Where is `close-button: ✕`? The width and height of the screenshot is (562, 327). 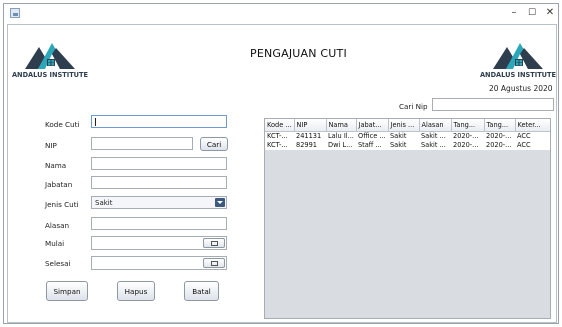
close-button: ✕ is located at coordinates (550, 13).